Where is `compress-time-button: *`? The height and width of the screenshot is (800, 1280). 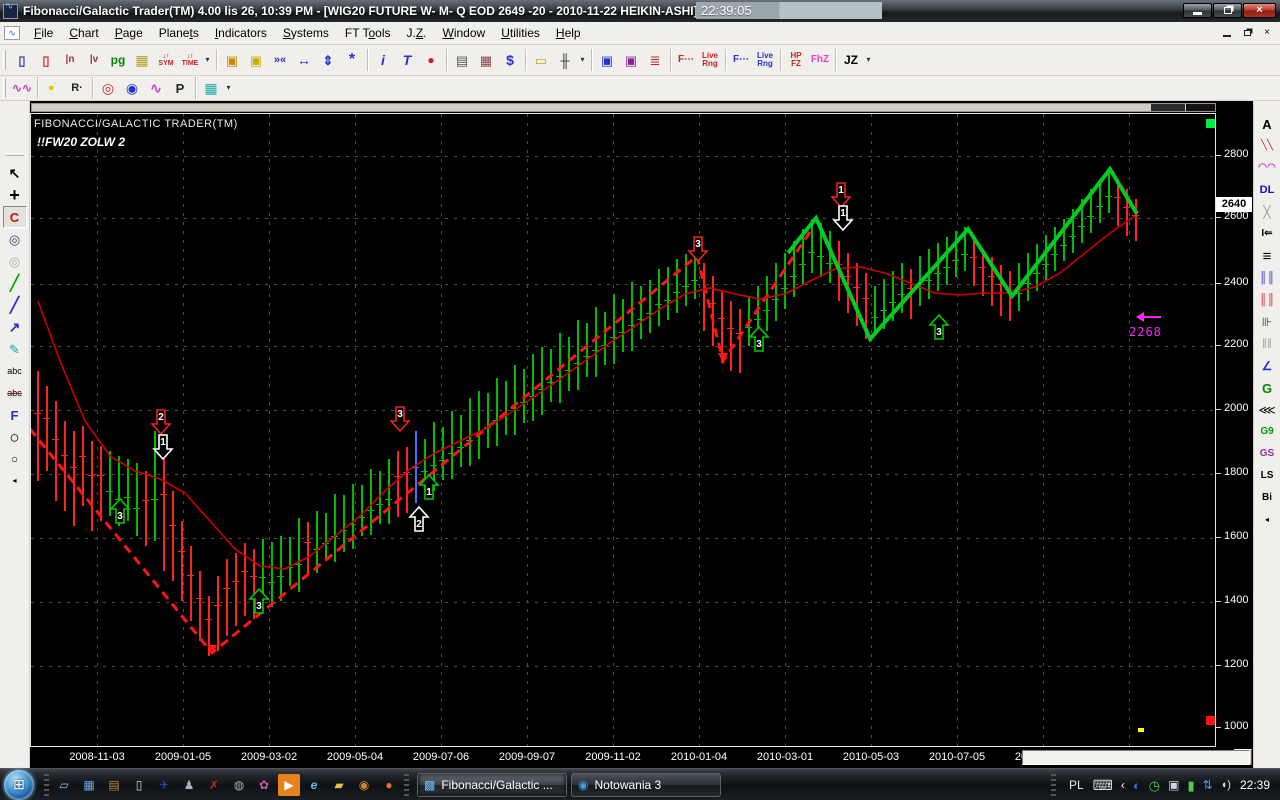 compress-time-button: * is located at coordinates (352, 60).